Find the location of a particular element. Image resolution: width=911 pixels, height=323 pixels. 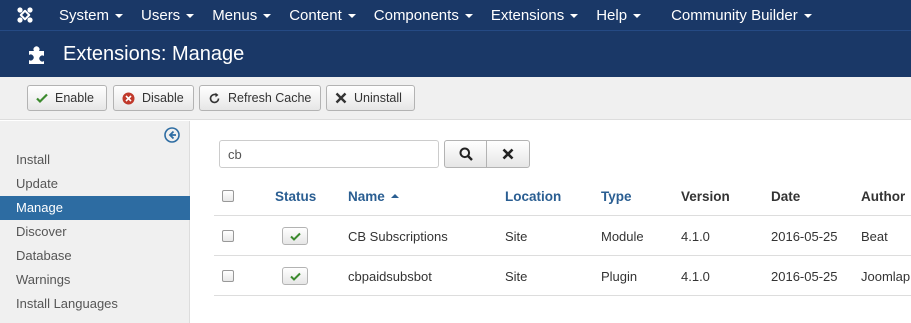

joomla-logo-icon is located at coordinates (25, 15).